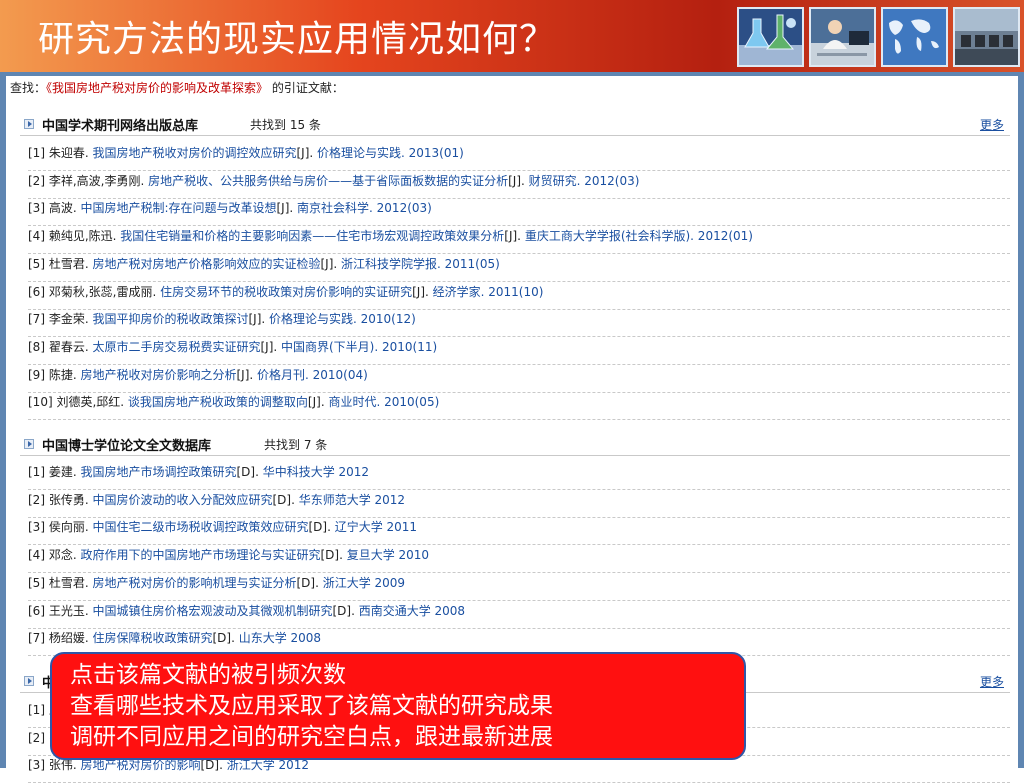 This screenshot has width=1024, height=783. What do you see at coordinates (98, 181) in the screenshot?
I see `citation-author: 李祥,高波,李勇刚.` at bounding box center [98, 181].